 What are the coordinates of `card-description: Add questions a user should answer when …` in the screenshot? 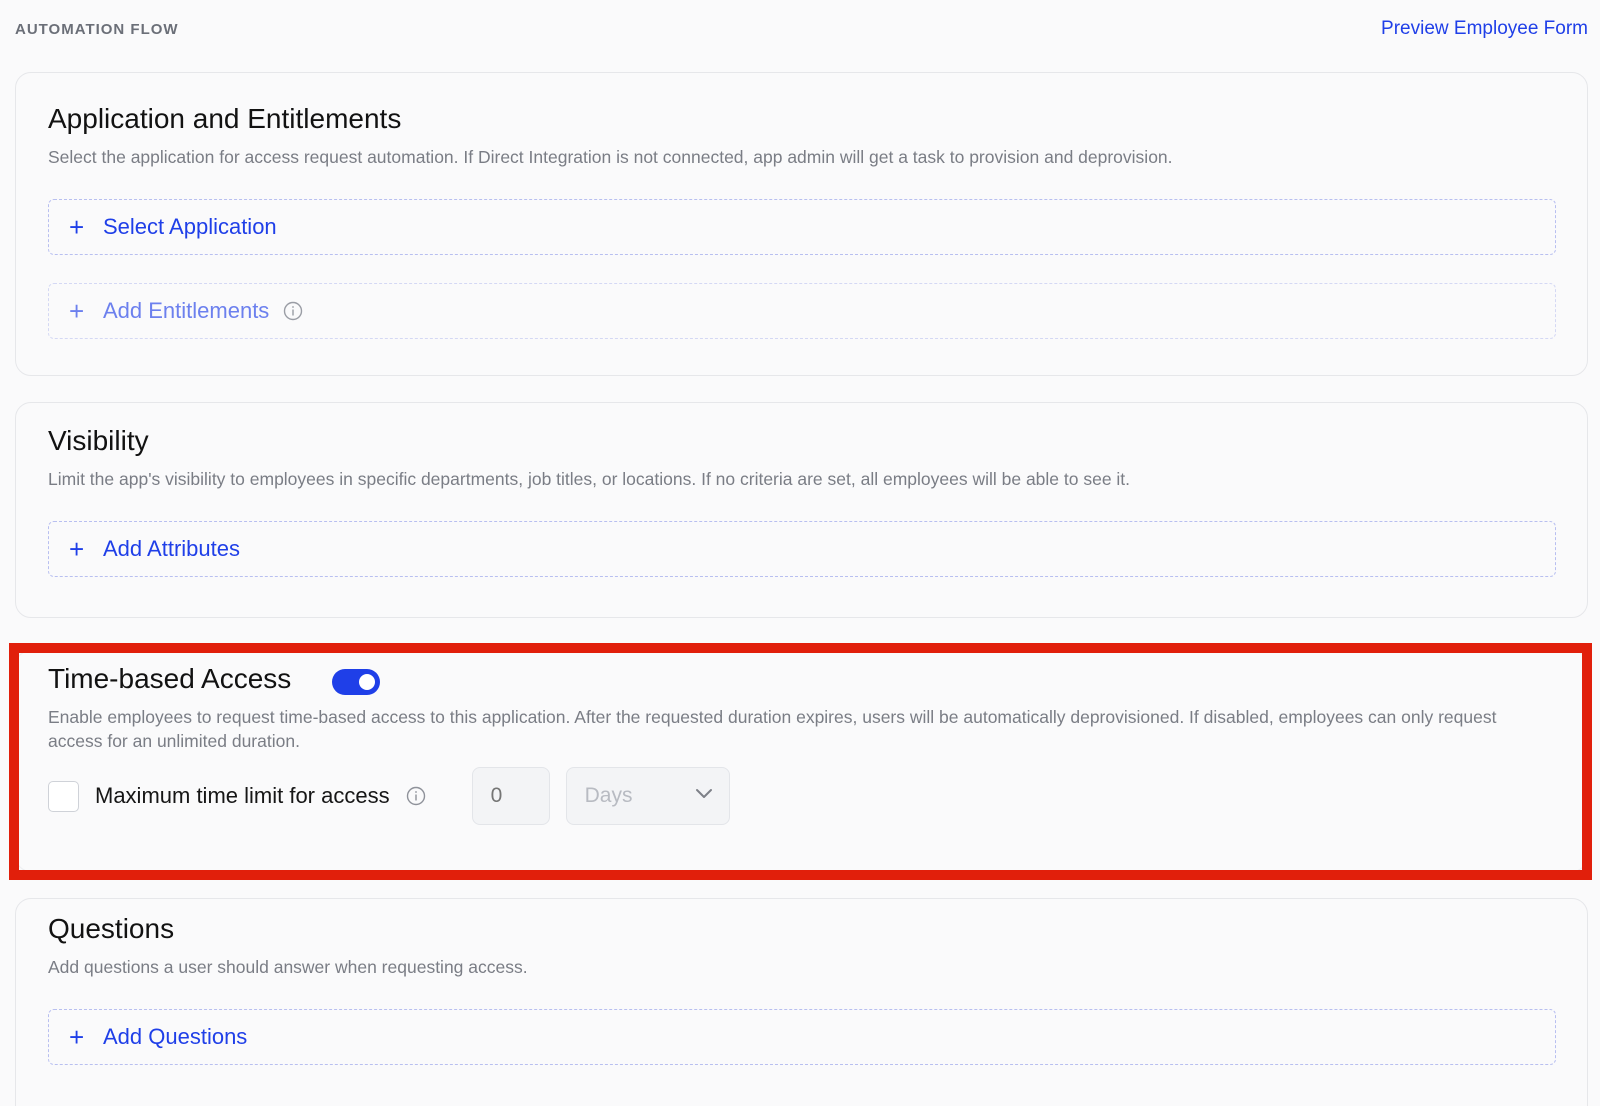 It's located at (288, 967).